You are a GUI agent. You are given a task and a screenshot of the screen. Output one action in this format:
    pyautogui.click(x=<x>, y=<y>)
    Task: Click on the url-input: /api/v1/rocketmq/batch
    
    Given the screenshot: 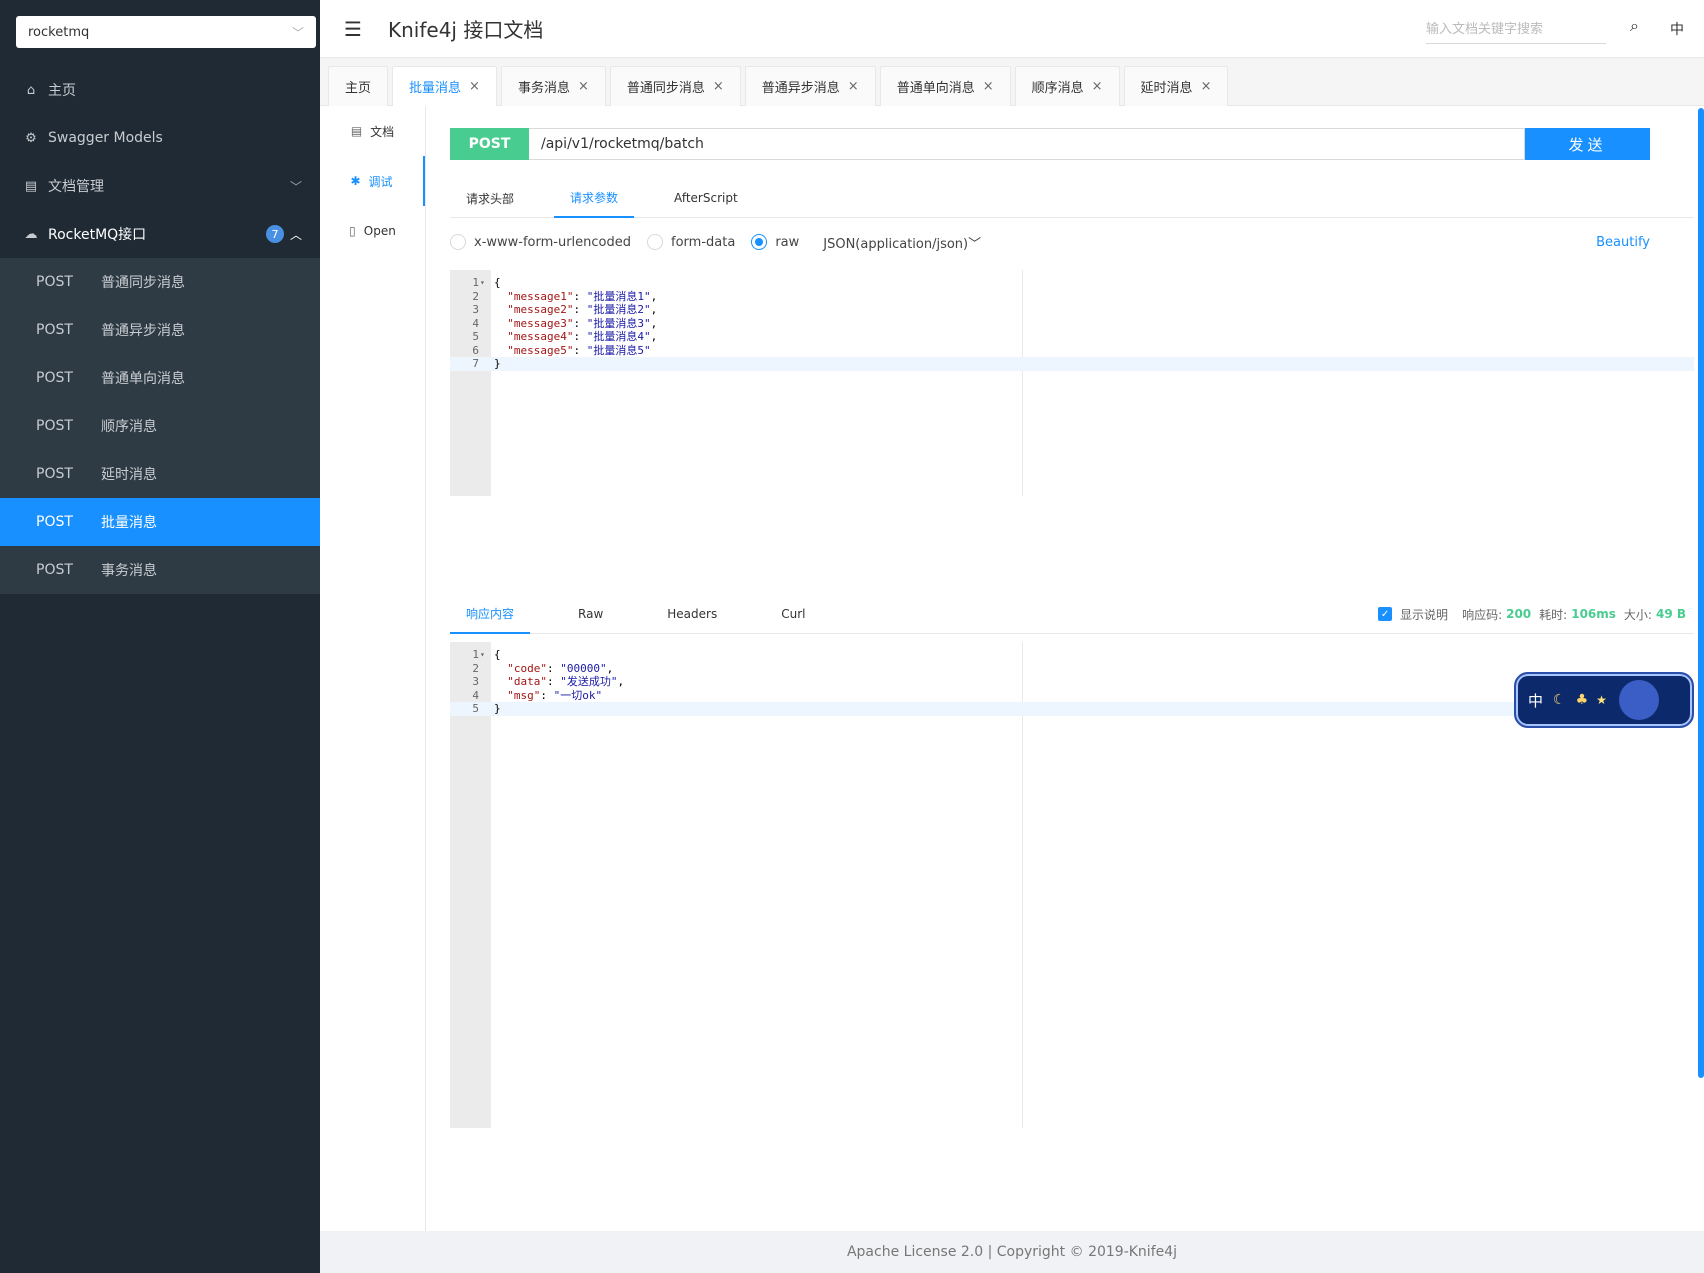 What is the action you would take?
    pyautogui.click(x=1027, y=144)
    